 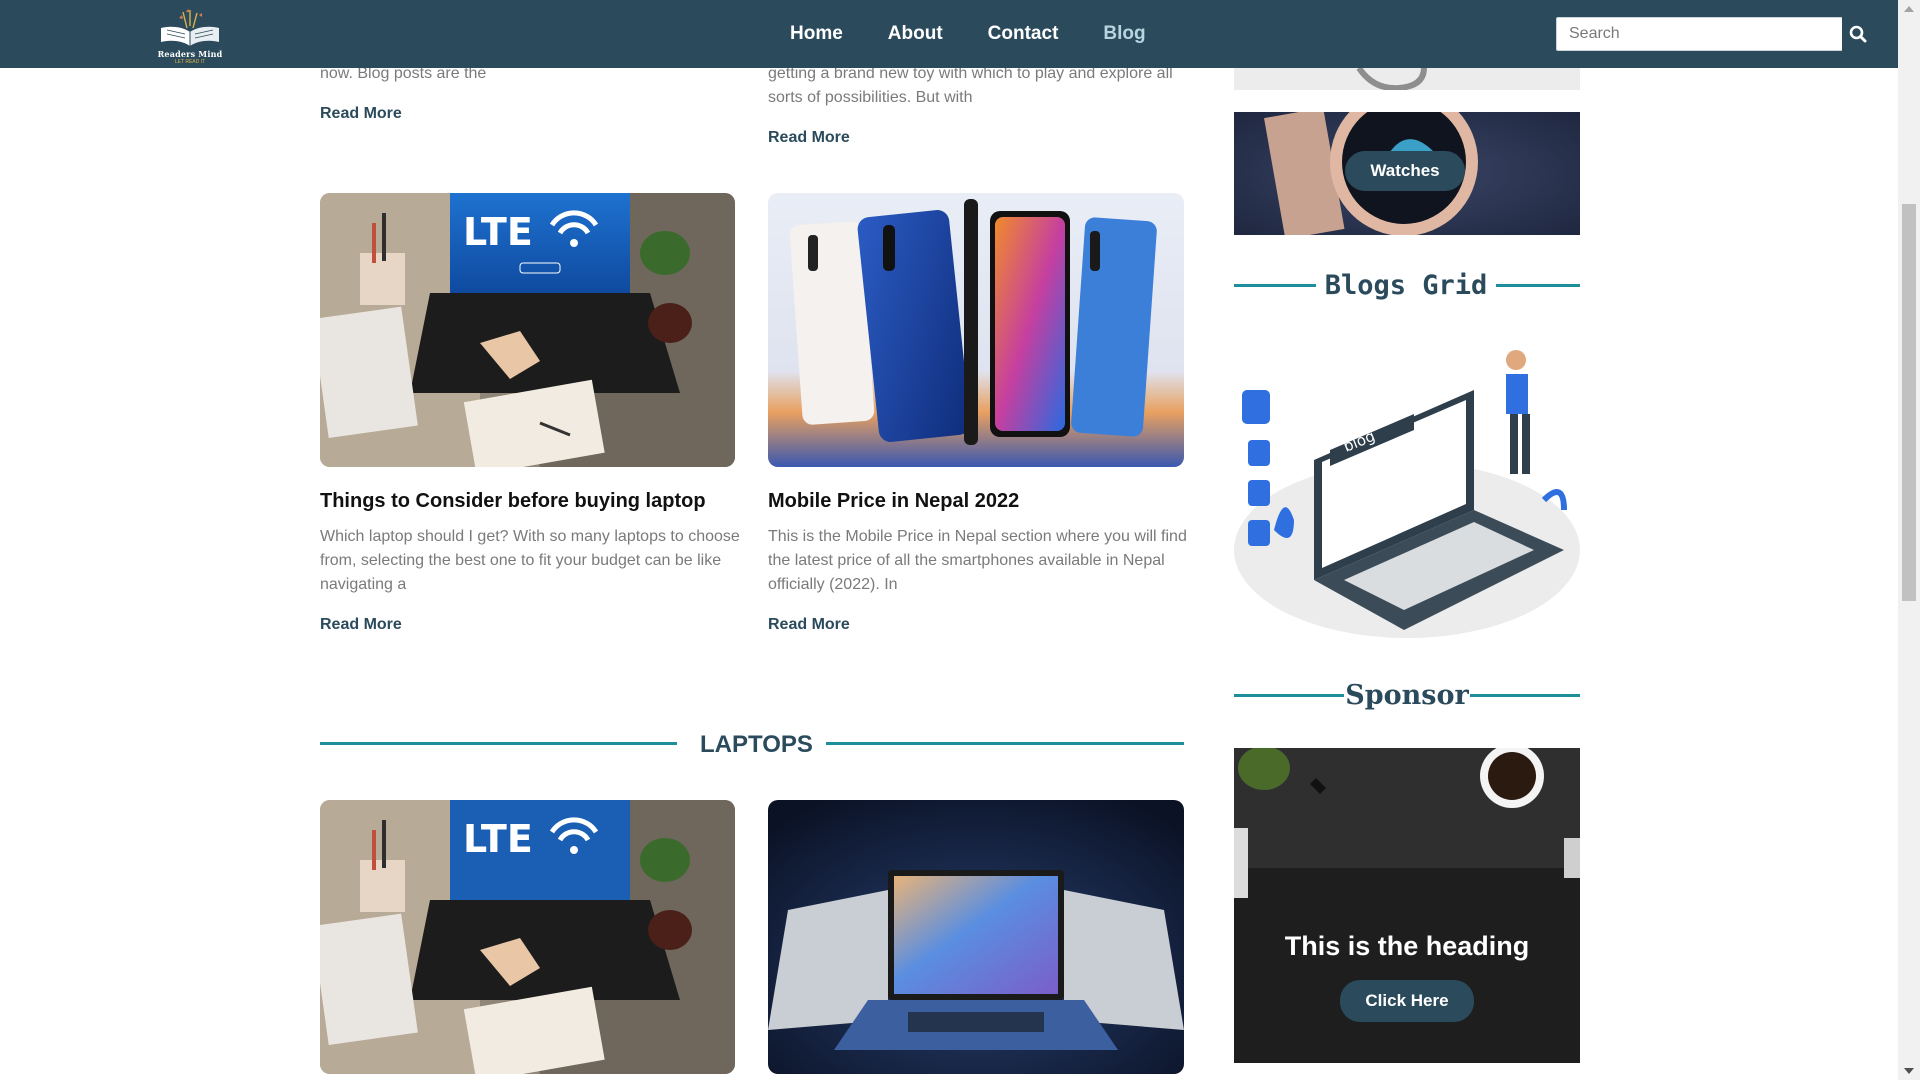 I want to click on top-post-2-snippet-line-2: sorts of possibilities. But with, so click(x=870, y=97).